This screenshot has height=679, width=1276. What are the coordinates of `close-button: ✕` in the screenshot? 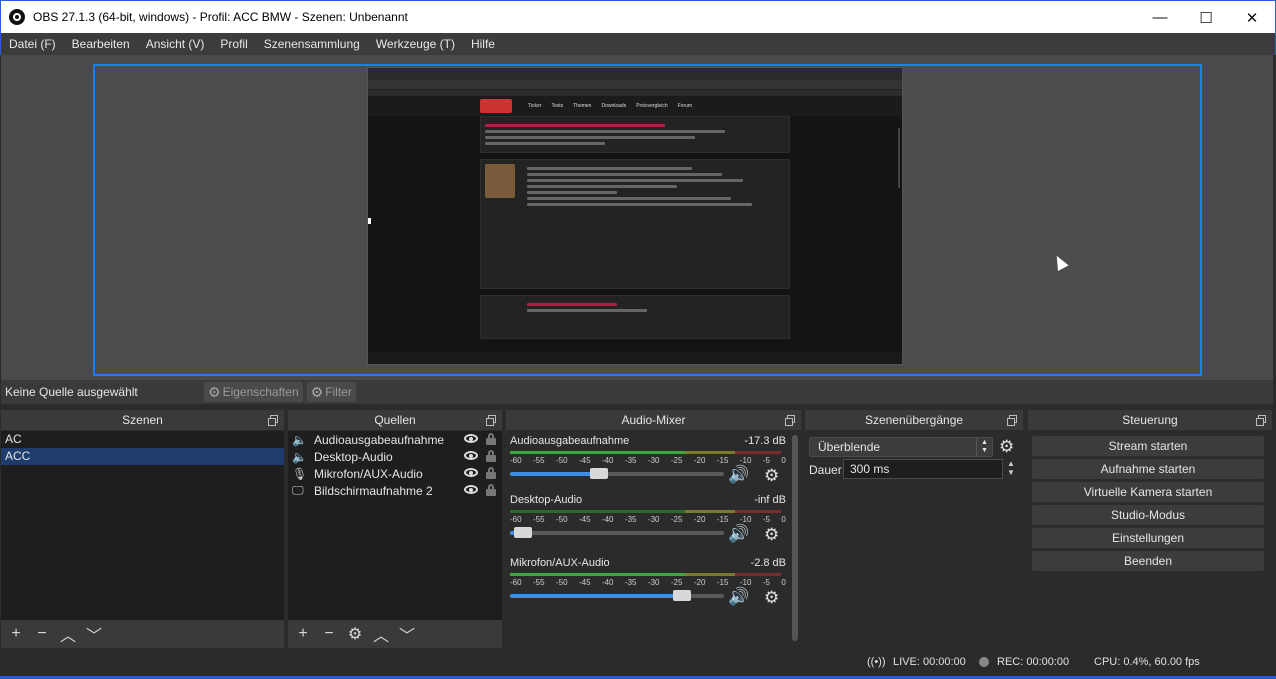 It's located at (1252, 17).